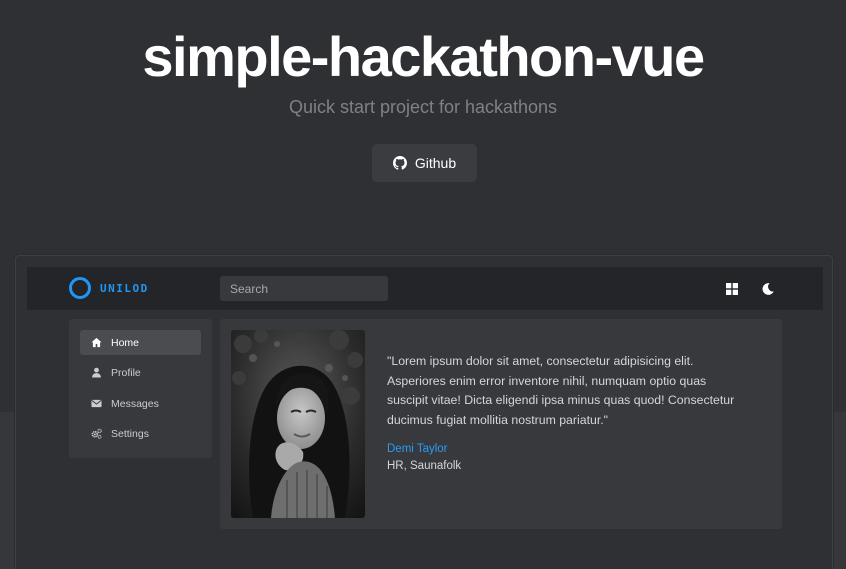 The image size is (846, 569). I want to click on sidebar-item-settings: Settings, so click(140, 433).